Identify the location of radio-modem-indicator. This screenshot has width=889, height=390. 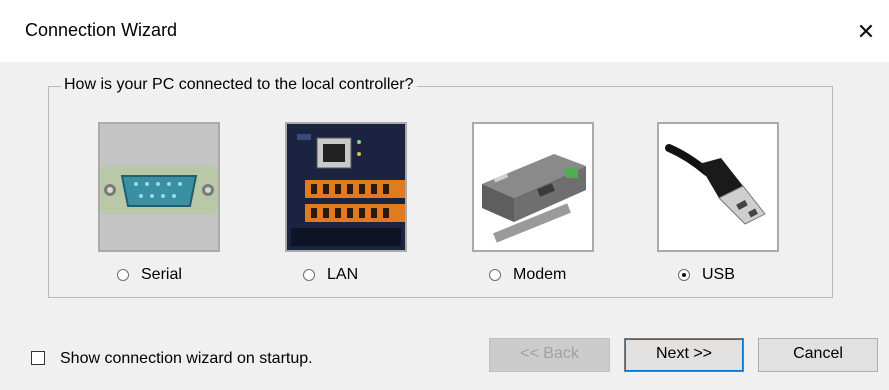
(495, 275).